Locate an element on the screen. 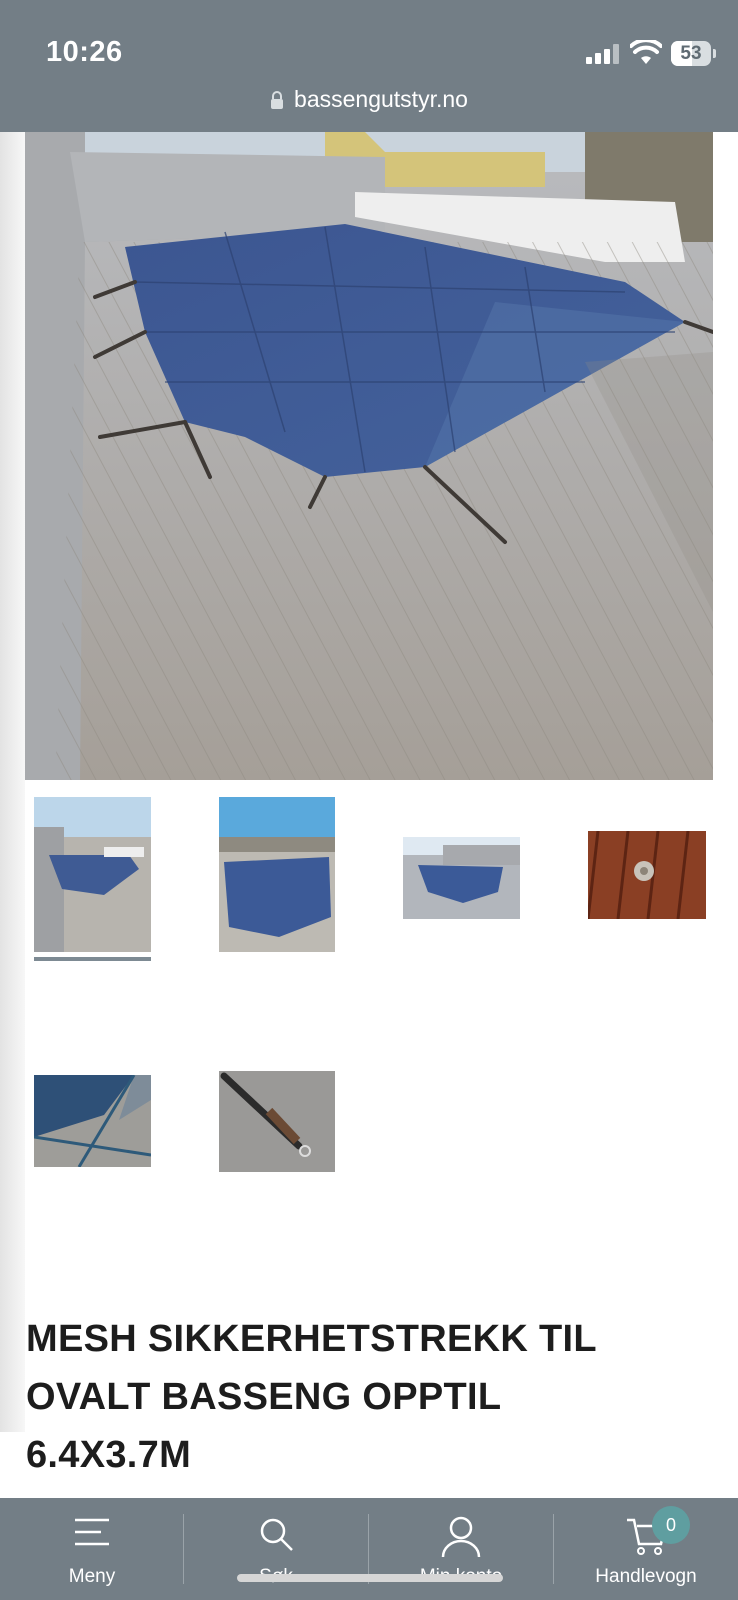 The image size is (738, 1600). cellular-signal-icon is located at coordinates (603, 54).